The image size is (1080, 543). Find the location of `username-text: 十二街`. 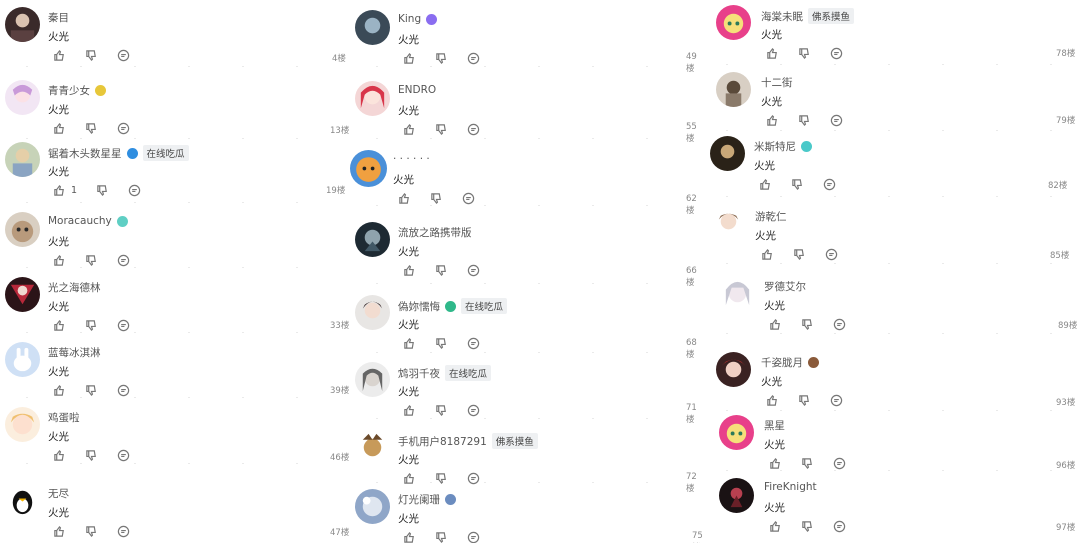

username-text: 十二街 is located at coordinates (777, 82).